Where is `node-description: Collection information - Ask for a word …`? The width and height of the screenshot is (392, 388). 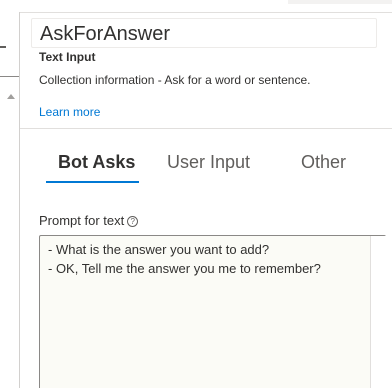
node-description: Collection information - Ask for a word … is located at coordinates (175, 80).